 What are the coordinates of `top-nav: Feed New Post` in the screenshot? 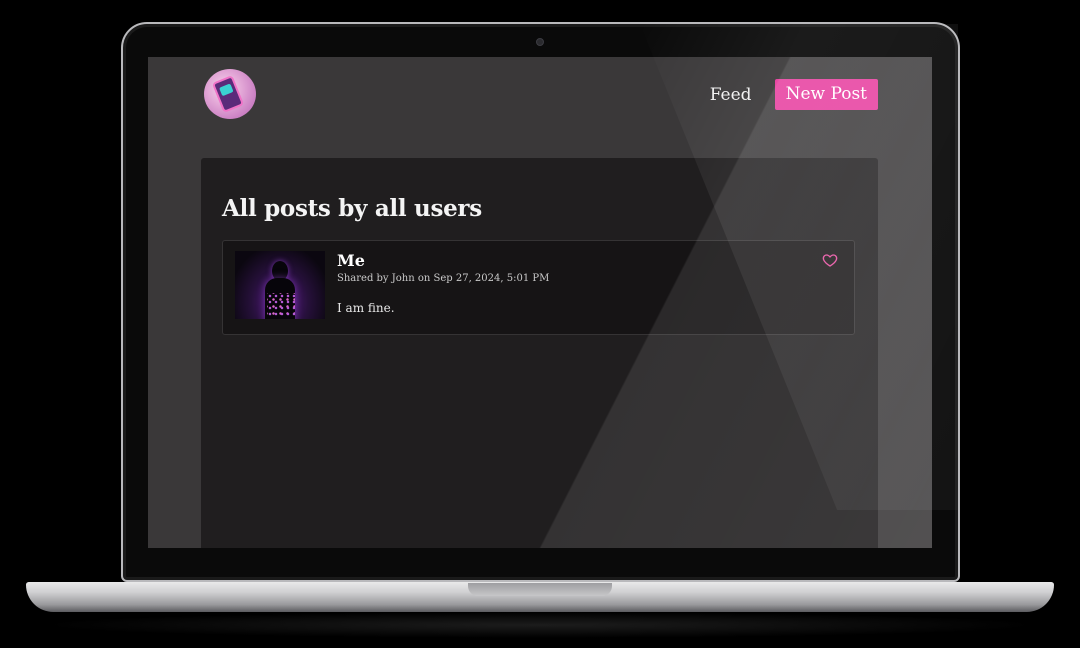 It's located at (794, 94).